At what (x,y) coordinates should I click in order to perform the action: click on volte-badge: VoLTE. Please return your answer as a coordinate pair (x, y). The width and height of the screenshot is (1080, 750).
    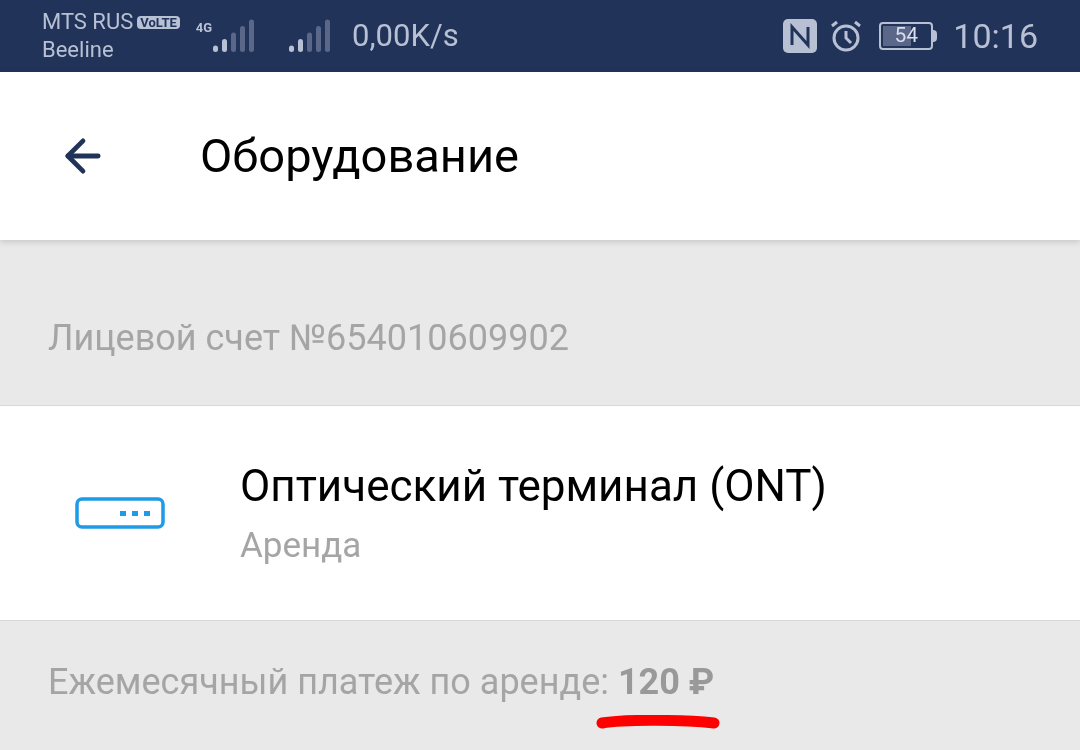
    Looking at the image, I should click on (158, 22).